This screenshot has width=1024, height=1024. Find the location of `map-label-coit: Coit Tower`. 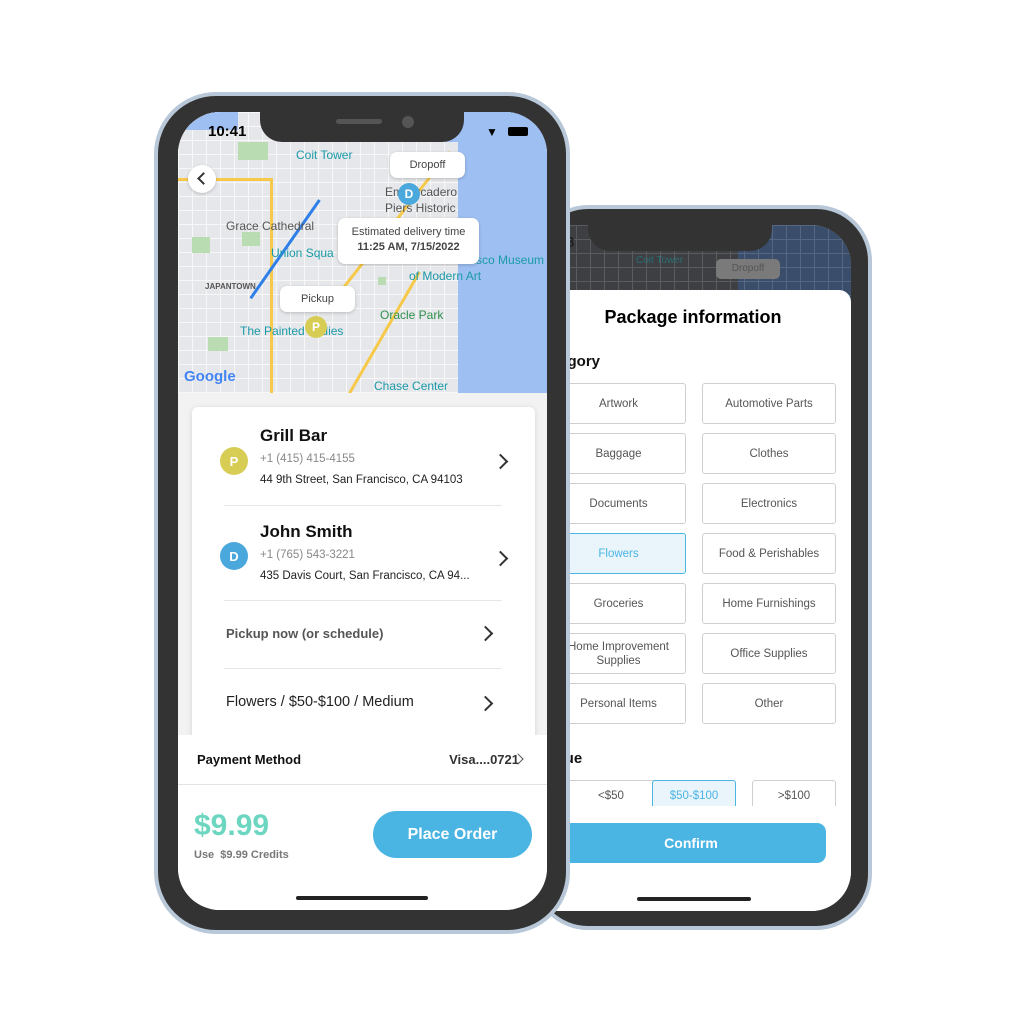

map-label-coit: Coit Tower is located at coordinates (660, 260).